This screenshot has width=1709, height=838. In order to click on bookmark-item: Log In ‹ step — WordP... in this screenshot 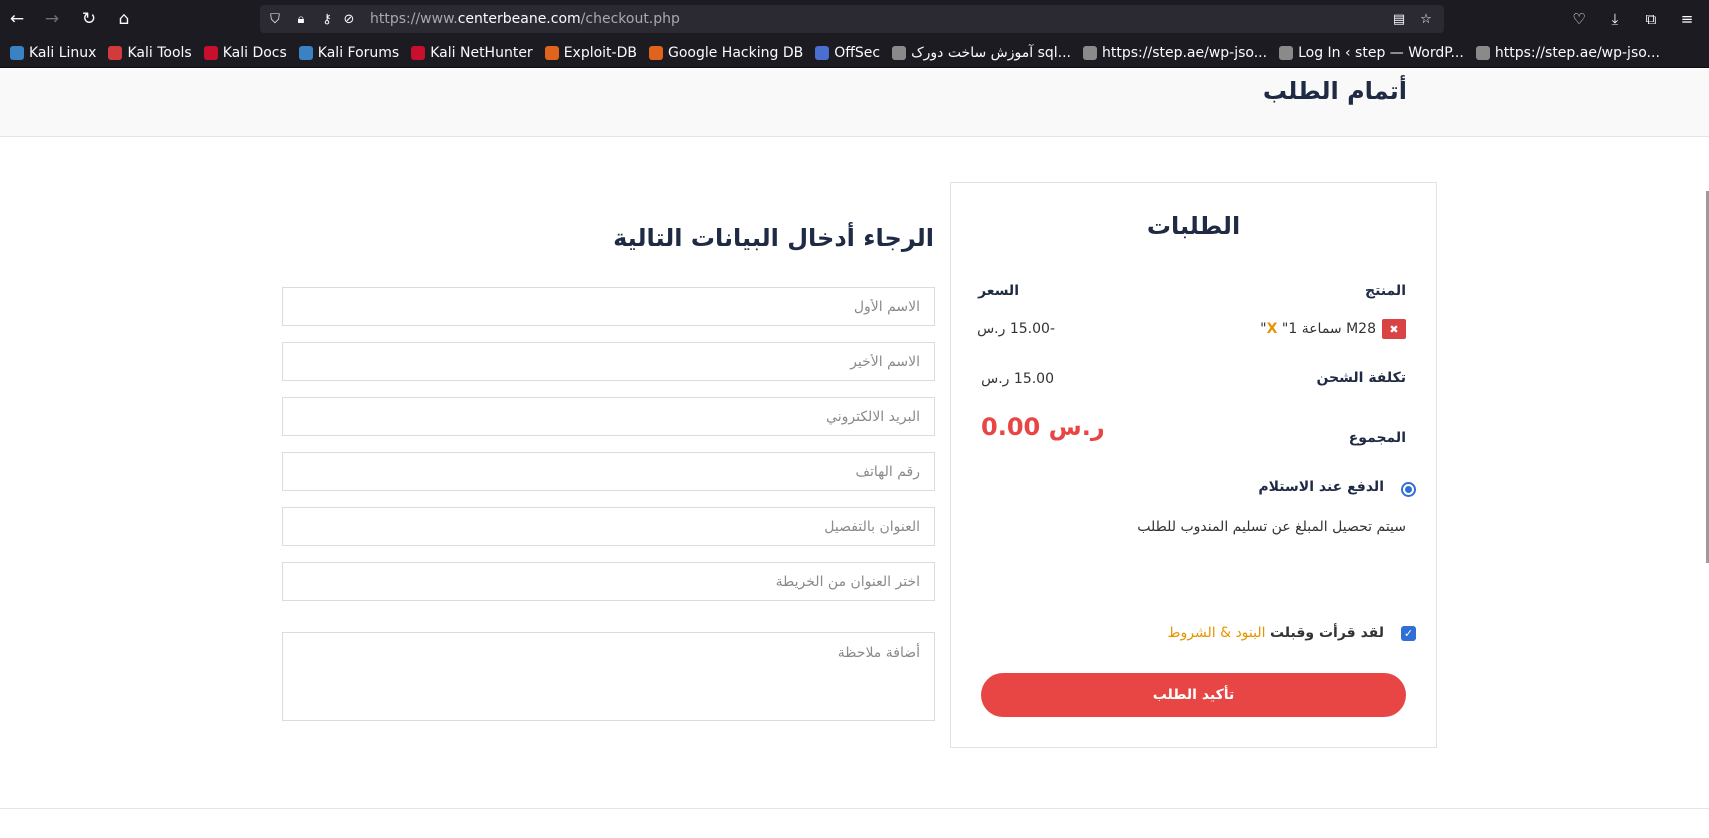, I will do `click(1371, 53)`.